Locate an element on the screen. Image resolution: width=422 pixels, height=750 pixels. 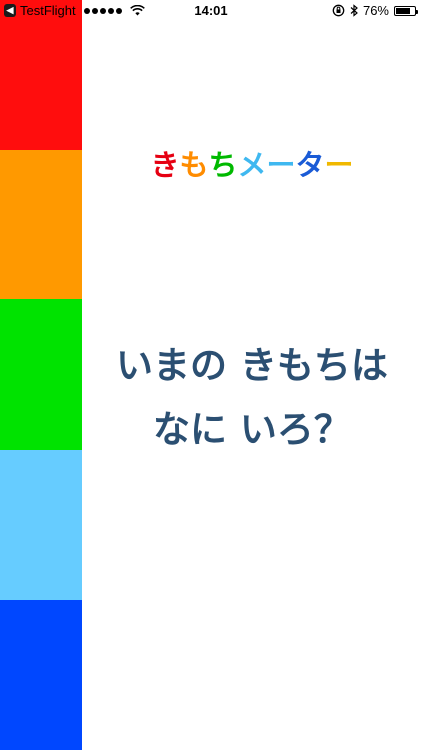
color-block-light-blue is located at coordinates (41, 525).